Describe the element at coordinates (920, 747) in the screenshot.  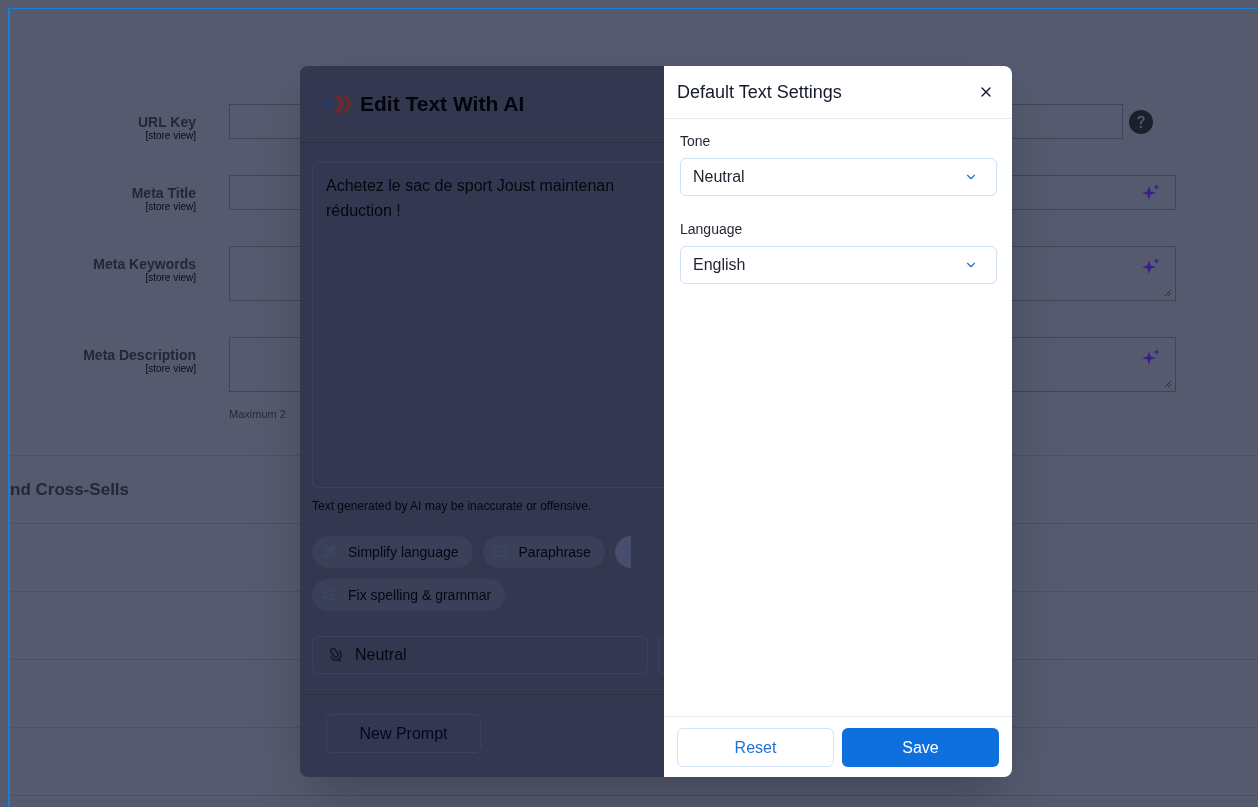
I see `save-button: Save` at that location.